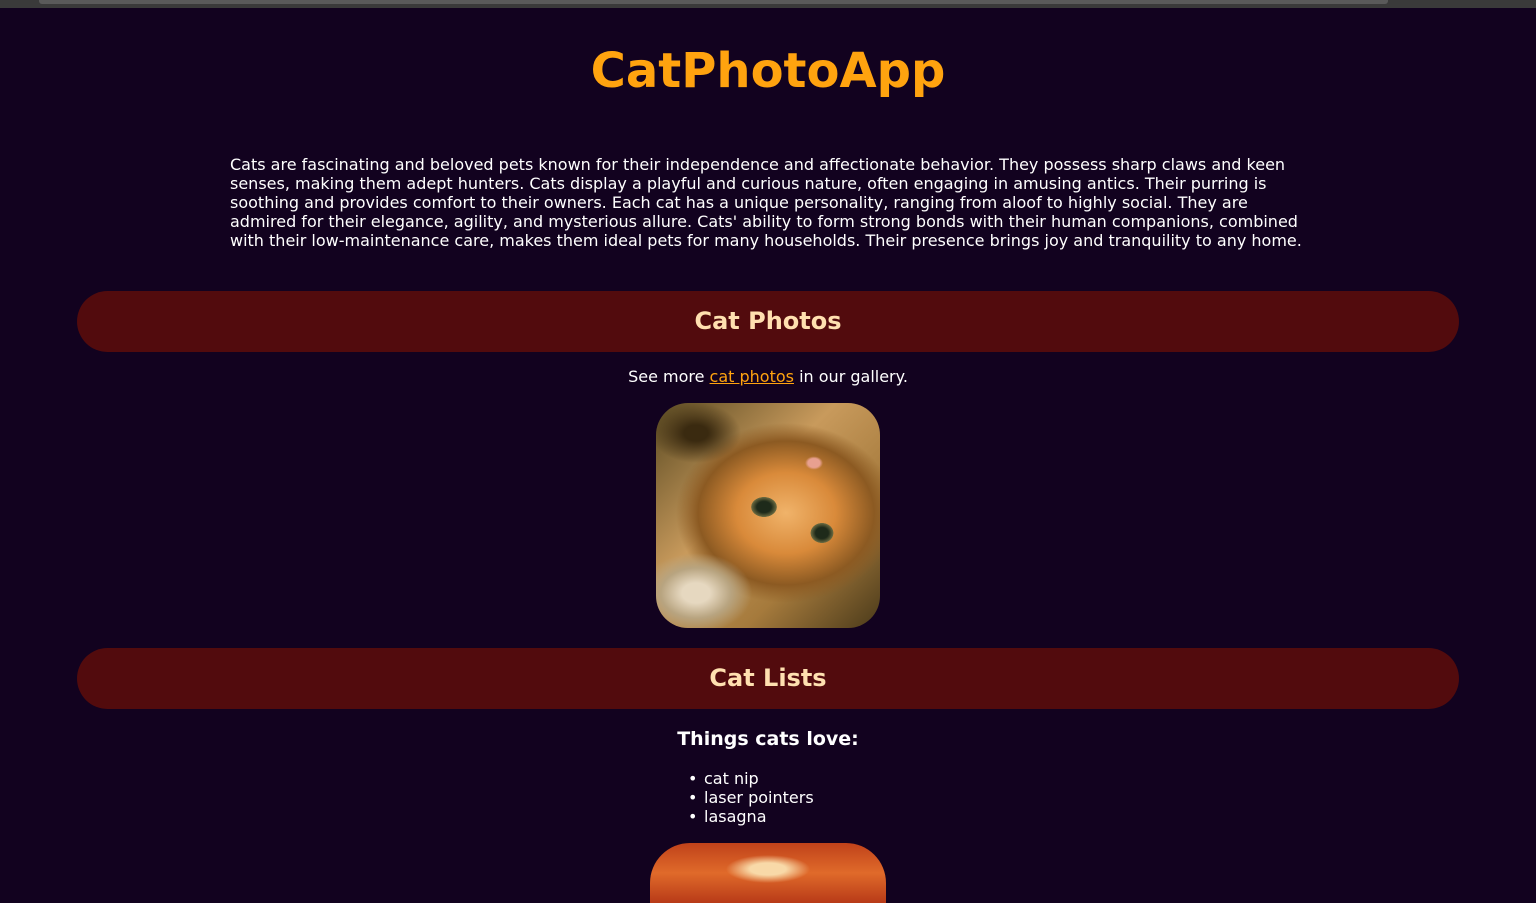 The image size is (1536, 903). I want to click on cat-photos-heading: Cat Photos, so click(768, 321).